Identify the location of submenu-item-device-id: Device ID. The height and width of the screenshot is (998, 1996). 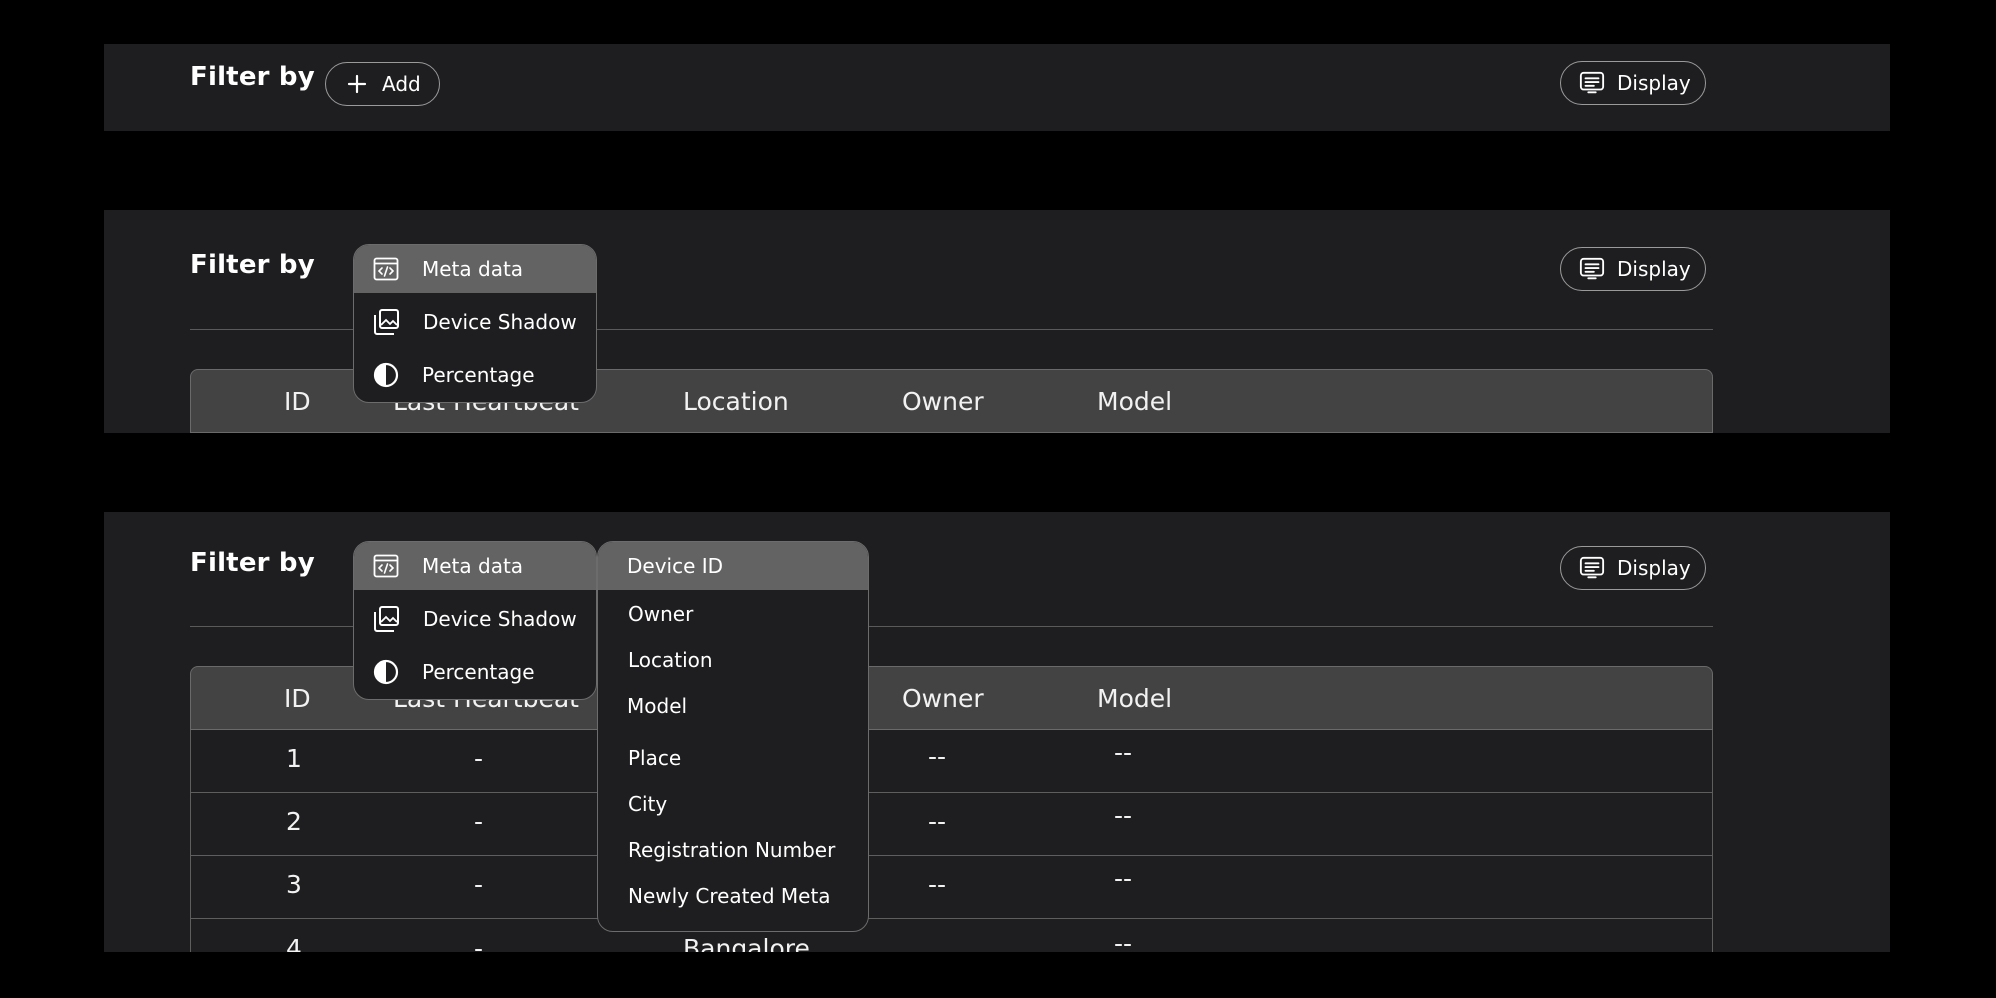
(733, 566).